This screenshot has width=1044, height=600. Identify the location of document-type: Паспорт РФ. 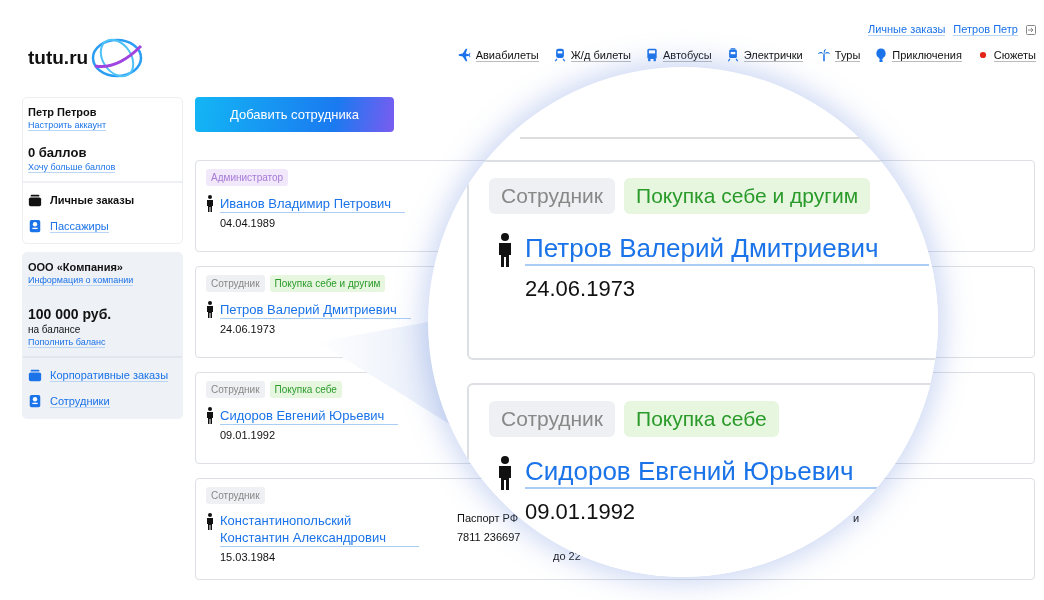
(488, 519).